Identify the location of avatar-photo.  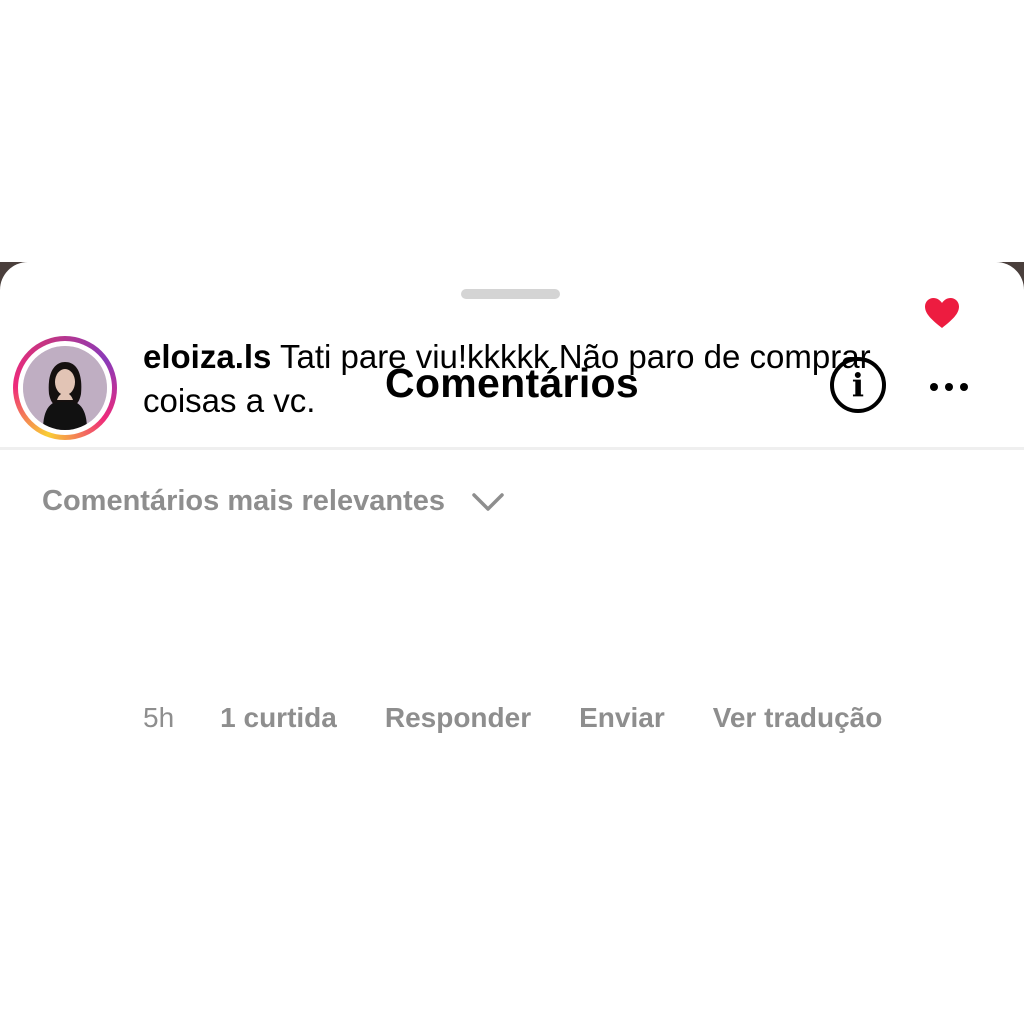
(65, 388).